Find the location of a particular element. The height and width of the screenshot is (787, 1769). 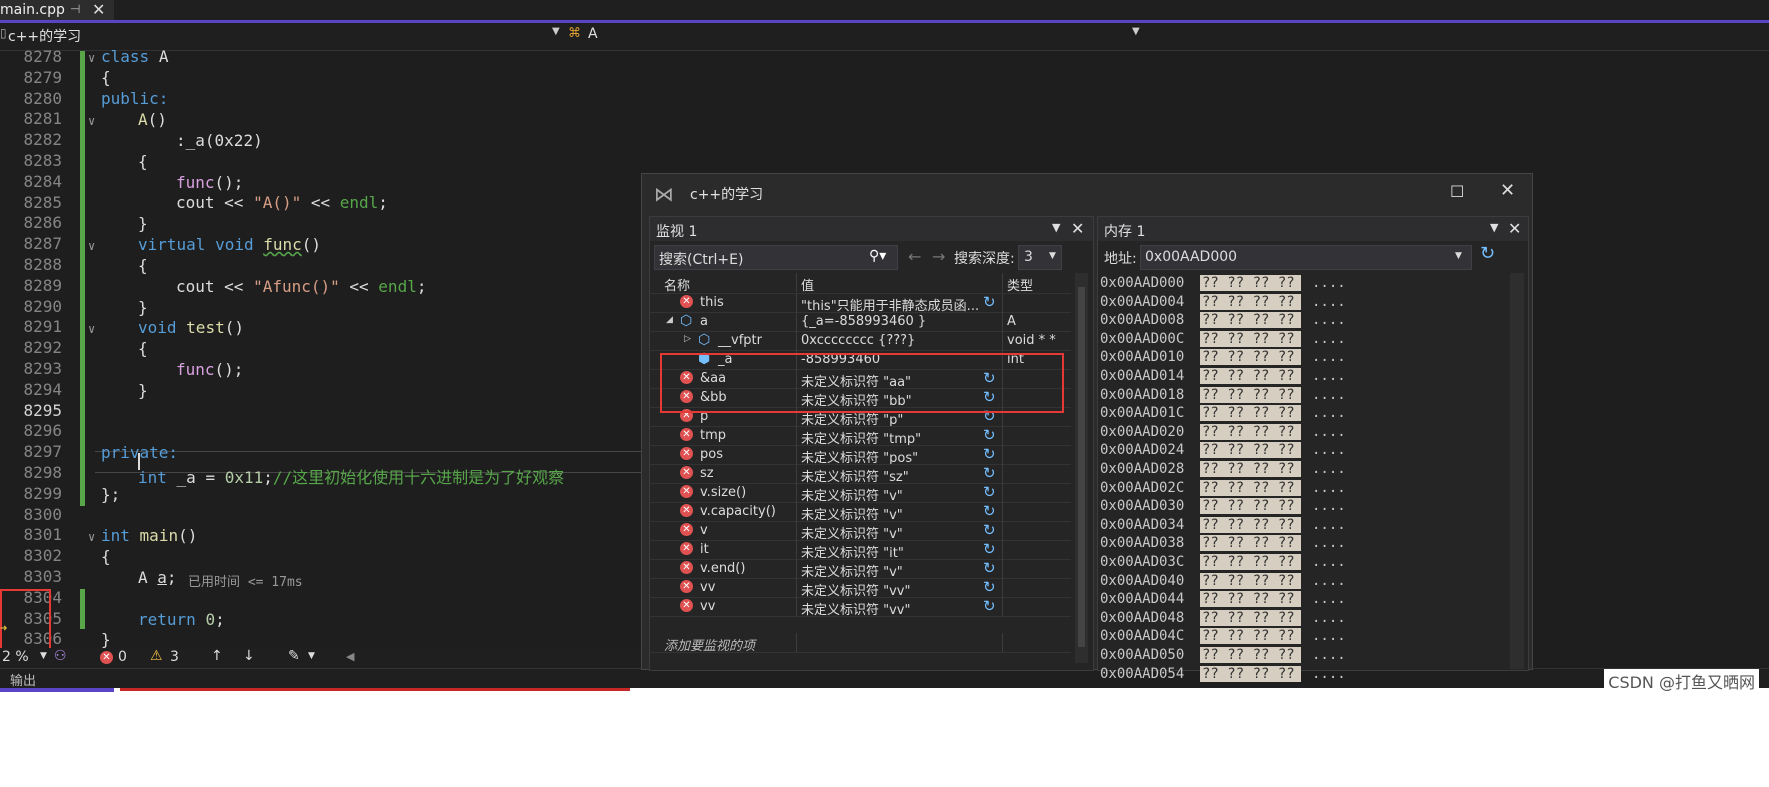

watch-row: ✕ v 未定义标识符 "v" ↻ is located at coordinates (860, 531).